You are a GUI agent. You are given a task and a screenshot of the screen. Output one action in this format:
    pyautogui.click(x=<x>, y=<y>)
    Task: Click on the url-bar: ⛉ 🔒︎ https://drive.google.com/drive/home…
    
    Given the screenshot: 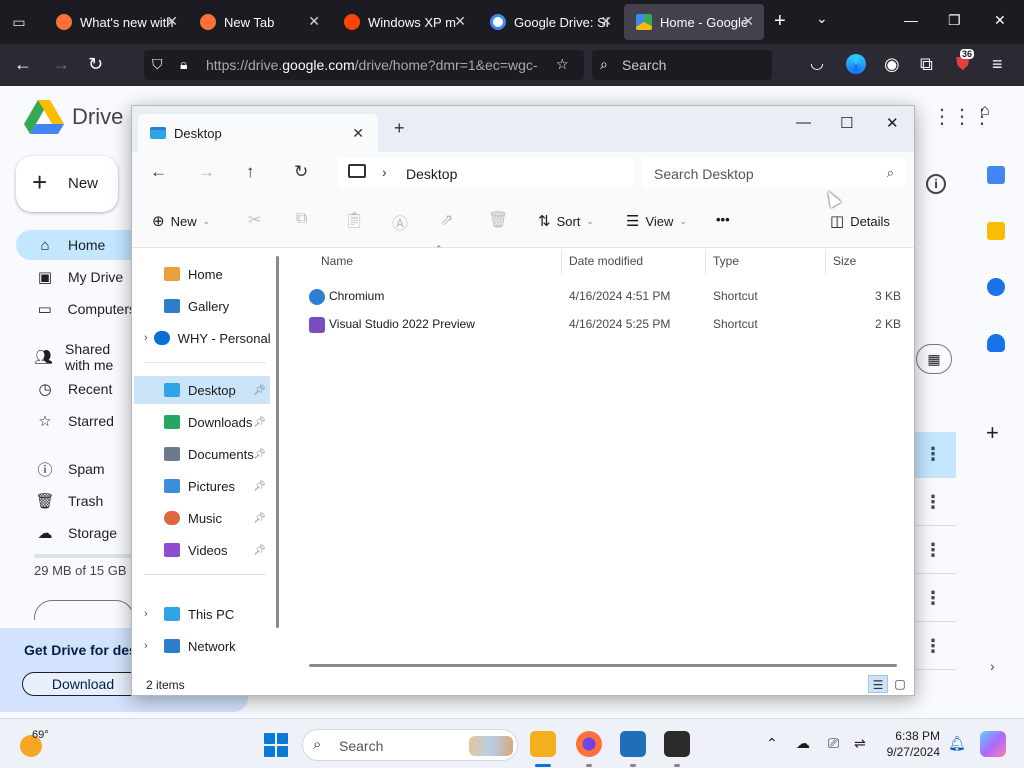 What is the action you would take?
    pyautogui.click(x=364, y=65)
    